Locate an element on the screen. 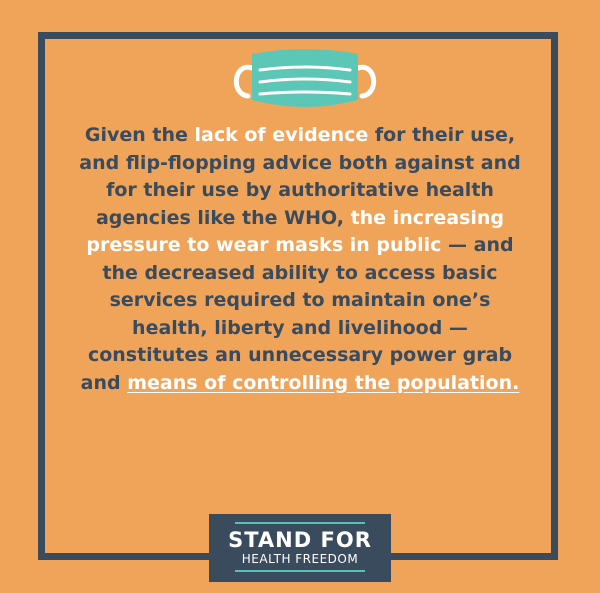 The height and width of the screenshot is (593, 600). quote-highlight-lack-of-evidence: lack of evidence is located at coordinates (281, 135).